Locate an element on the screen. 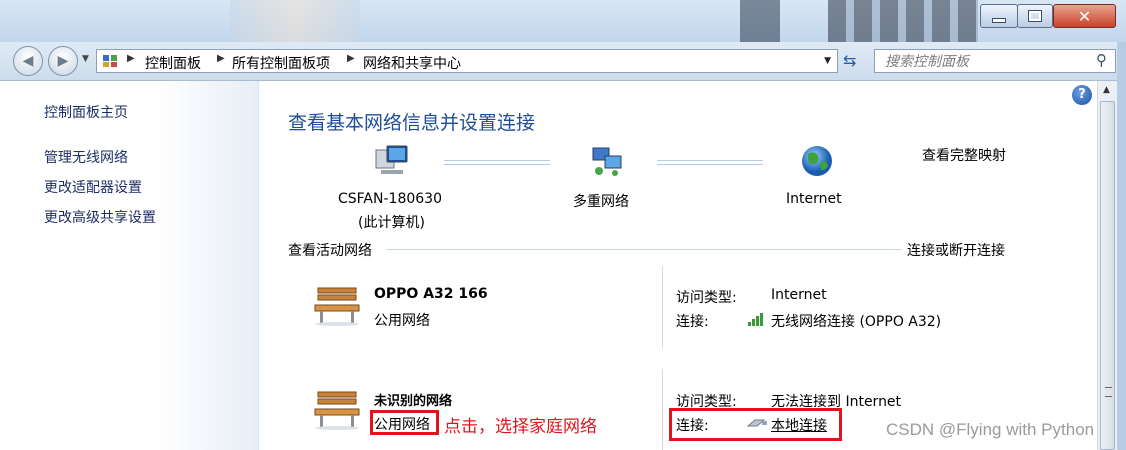 This screenshot has width=1126, height=450. address-bar: ▶ 控制面板 ▶ 所有控制面板项 ▶ 网络和共享中心 ▼ is located at coordinates (467, 61).